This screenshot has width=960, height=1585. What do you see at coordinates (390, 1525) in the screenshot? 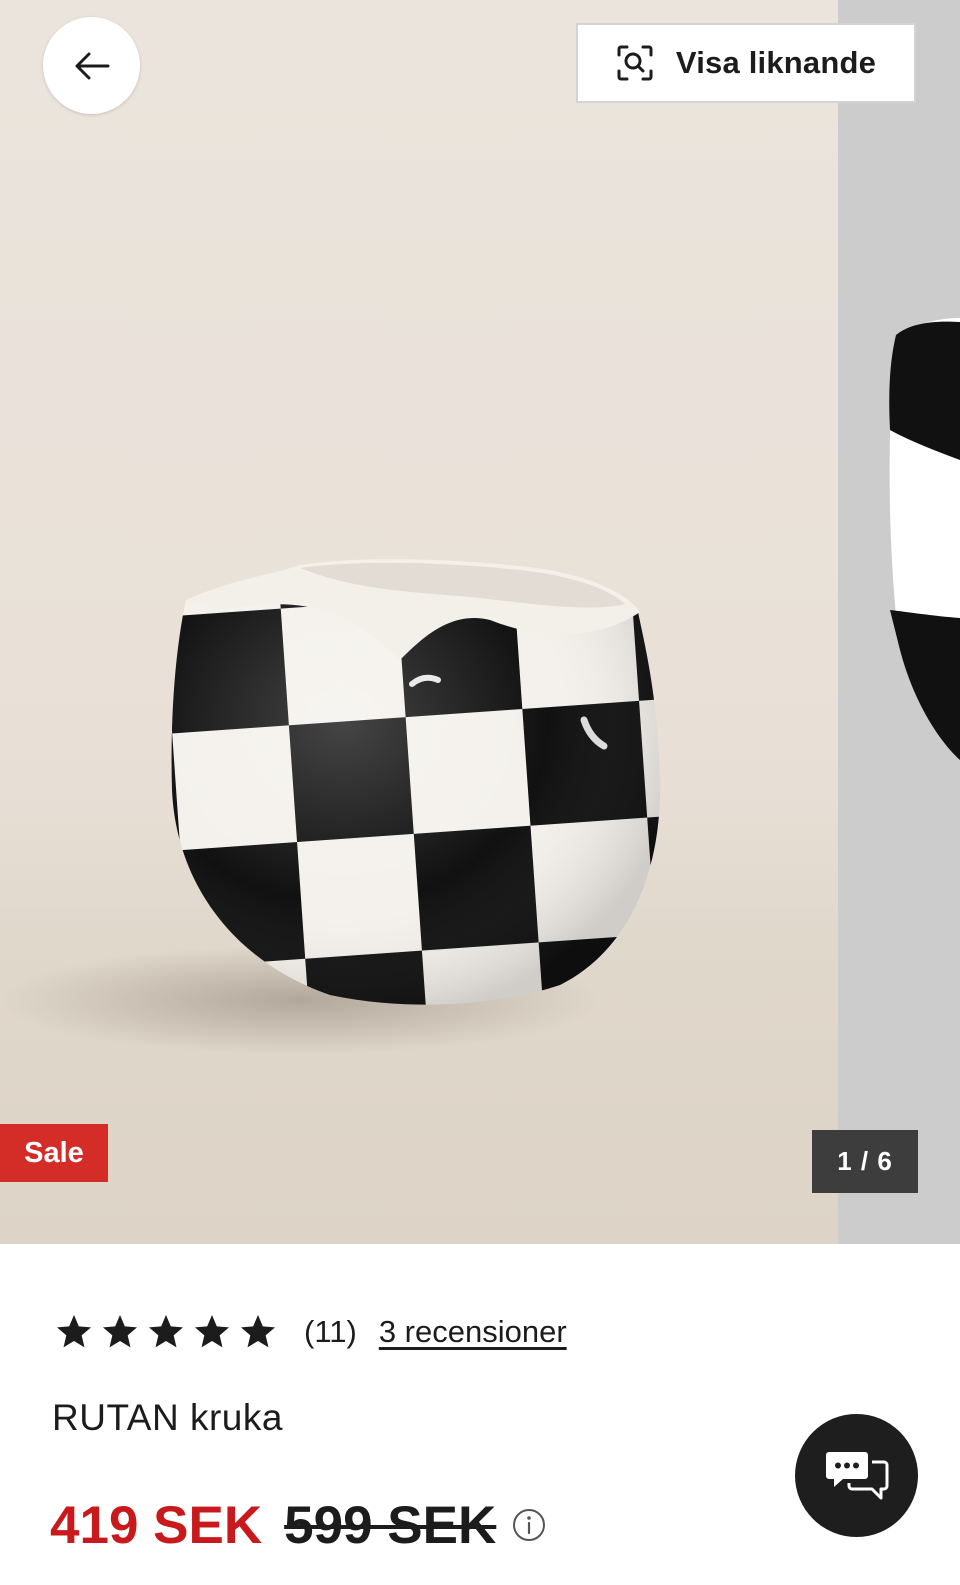
I see `original-price: 599 SEK` at bounding box center [390, 1525].